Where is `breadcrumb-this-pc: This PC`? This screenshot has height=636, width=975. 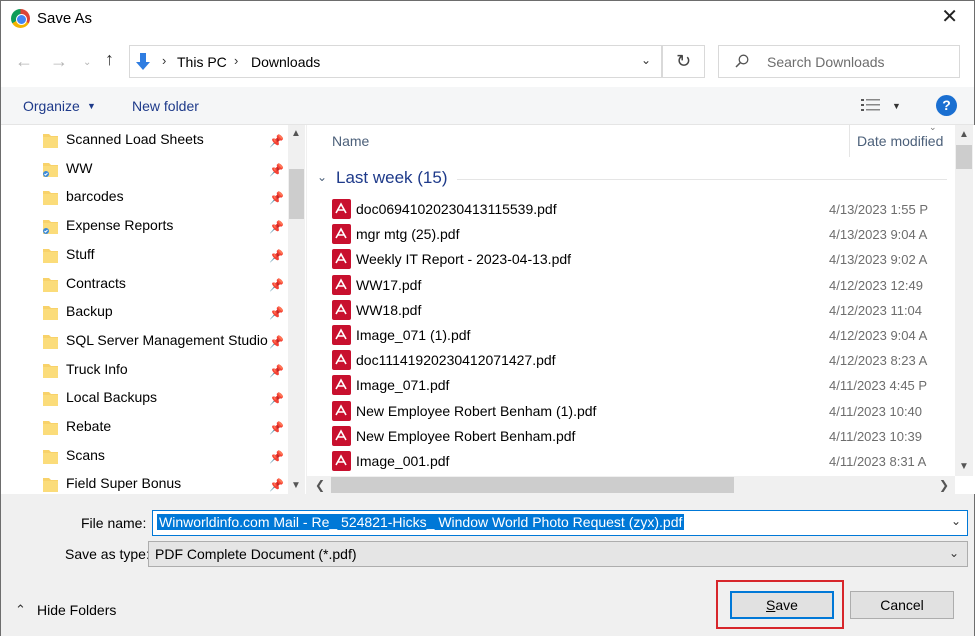
breadcrumb-this-pc: This PC is located at coordinates (202, 62).